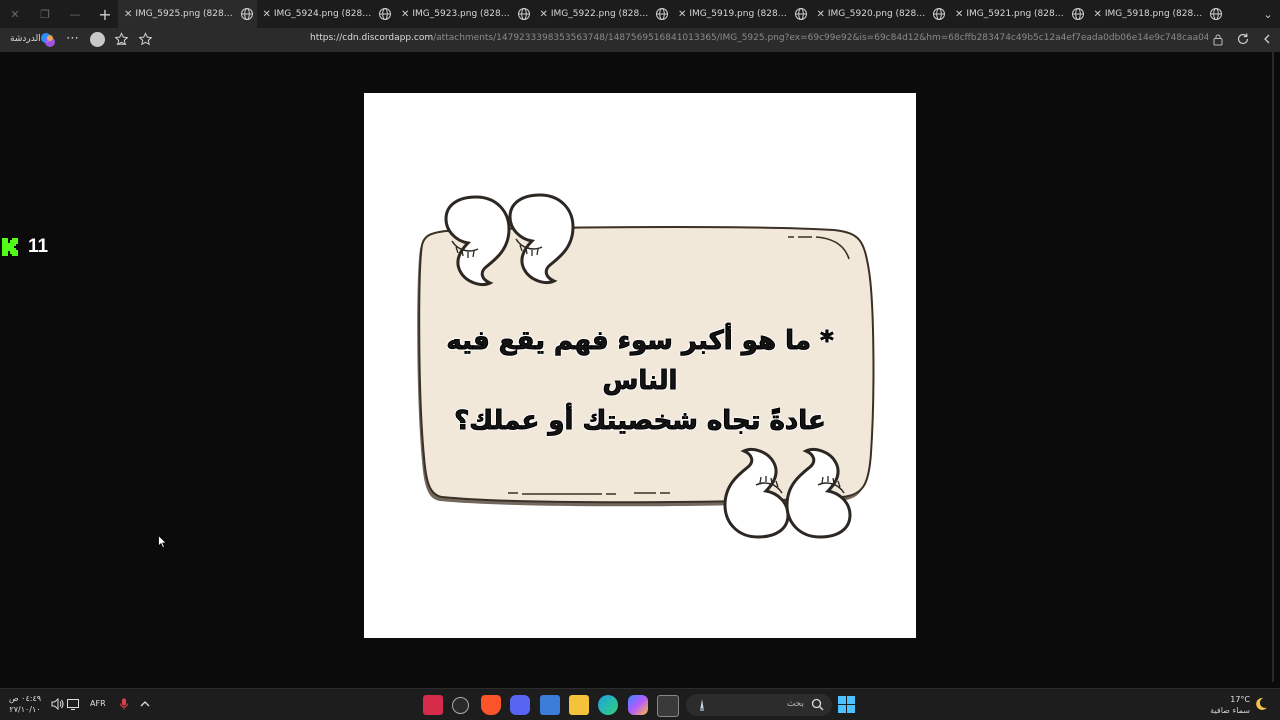 This screenshot has width=1280, height=720. I want to click on restore-window-icon: ❐, so click(45, 14).